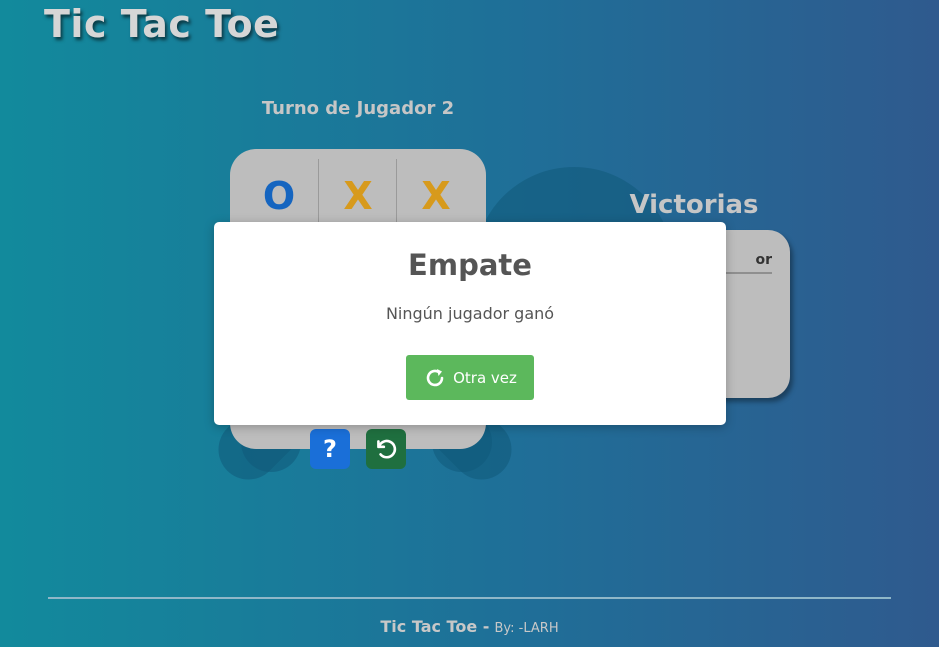 This screenshot has width=939, height=647. Describe the element at coordinates (279, 196) in the screenshot. I see `cell-mark: O` at that location.